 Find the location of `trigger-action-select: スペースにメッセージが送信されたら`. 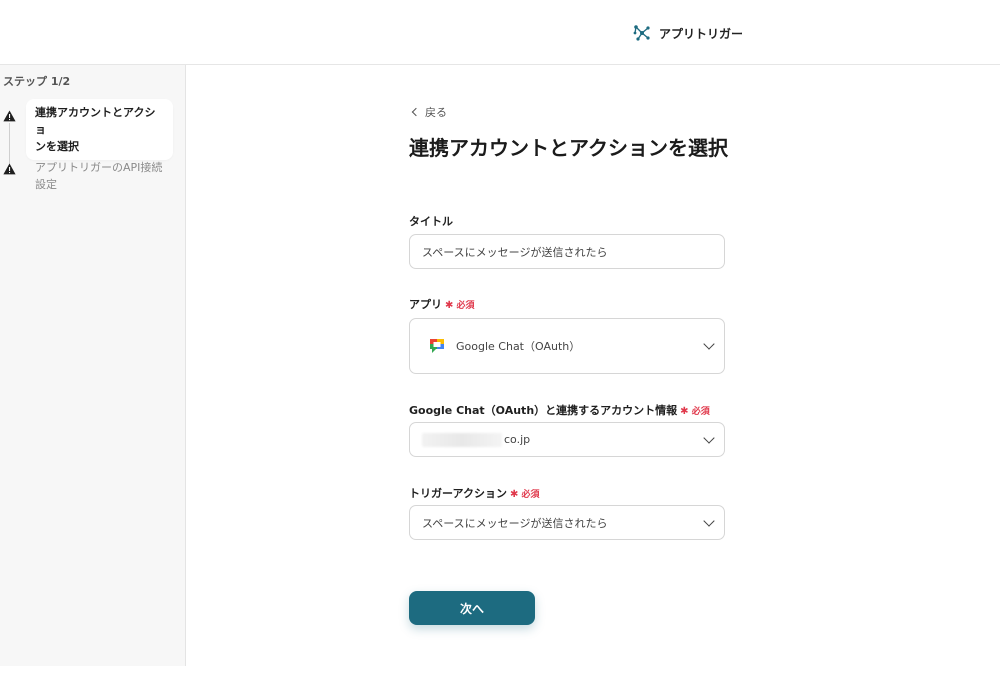

trigger-action-select: スペースにメッセージが送信されたら is located at coordinates (567, 522).